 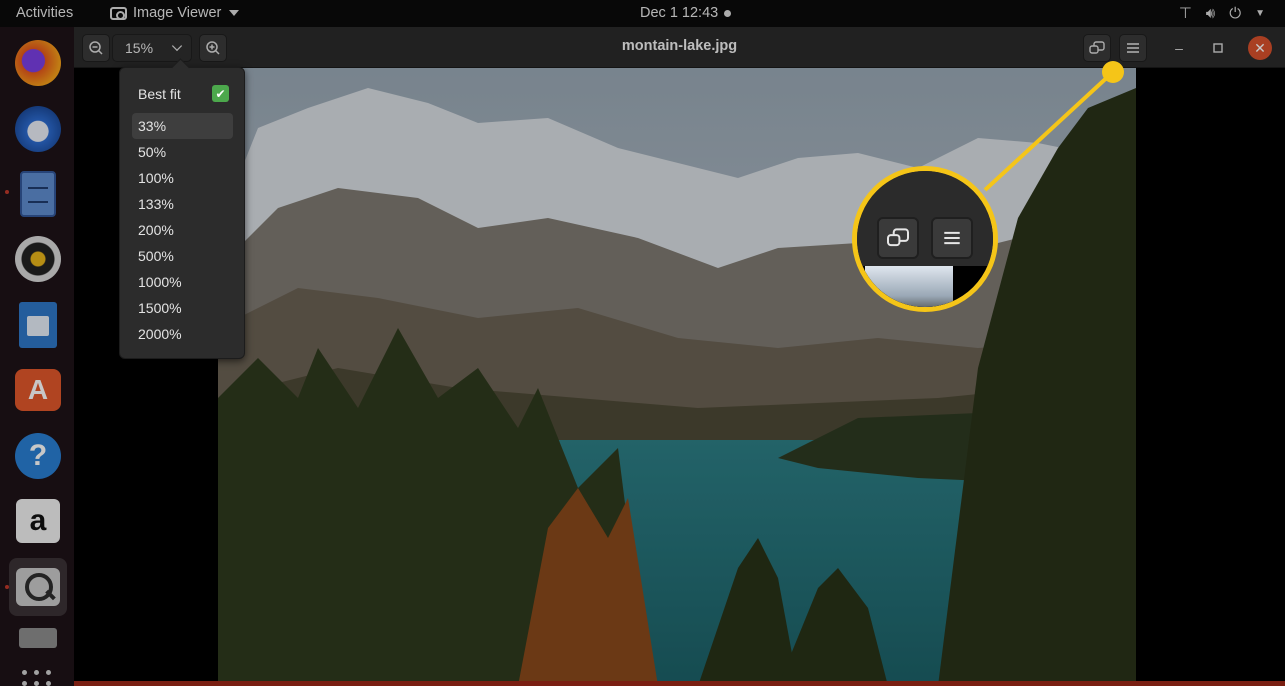 I want to click on zoom-option: 100%, so click(x=182, y=178).